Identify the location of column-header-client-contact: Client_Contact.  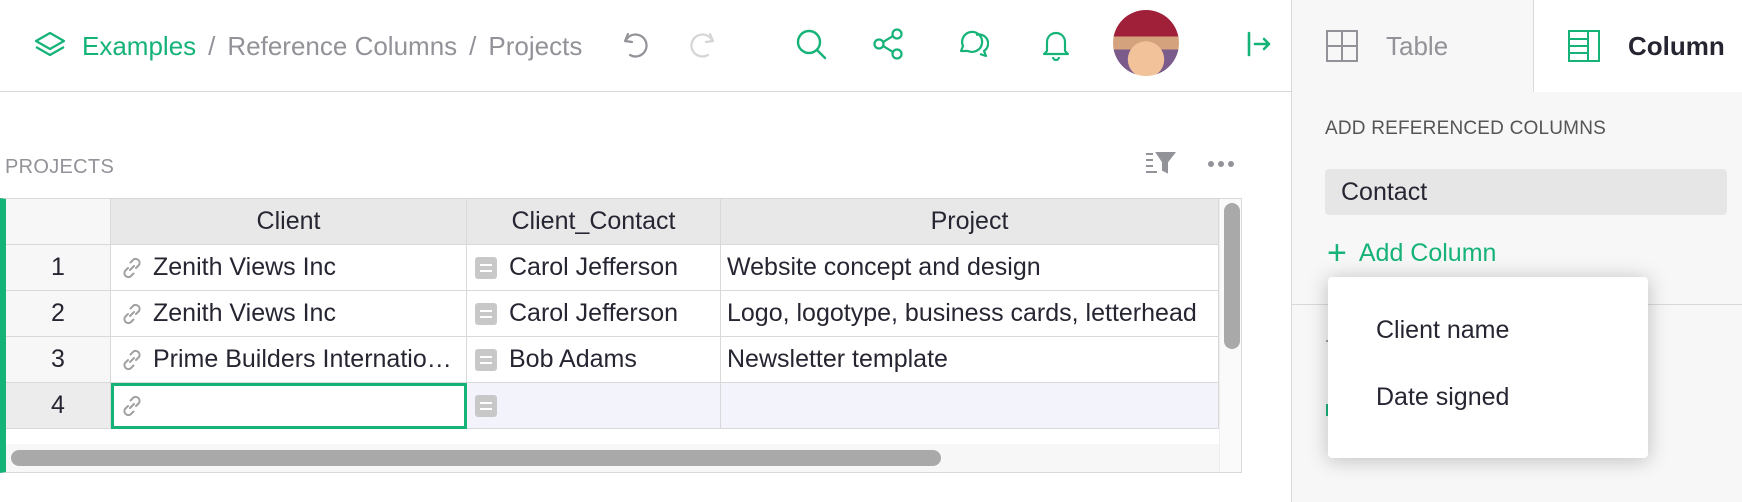
(594, 222).